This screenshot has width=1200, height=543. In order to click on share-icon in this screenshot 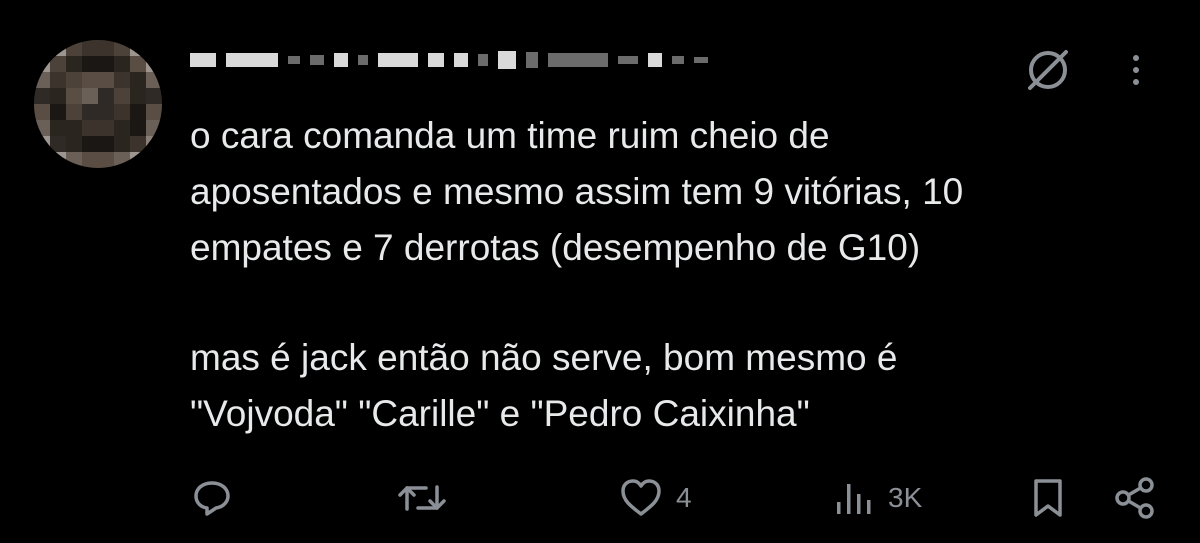, I will do `click(1135, 498)`.